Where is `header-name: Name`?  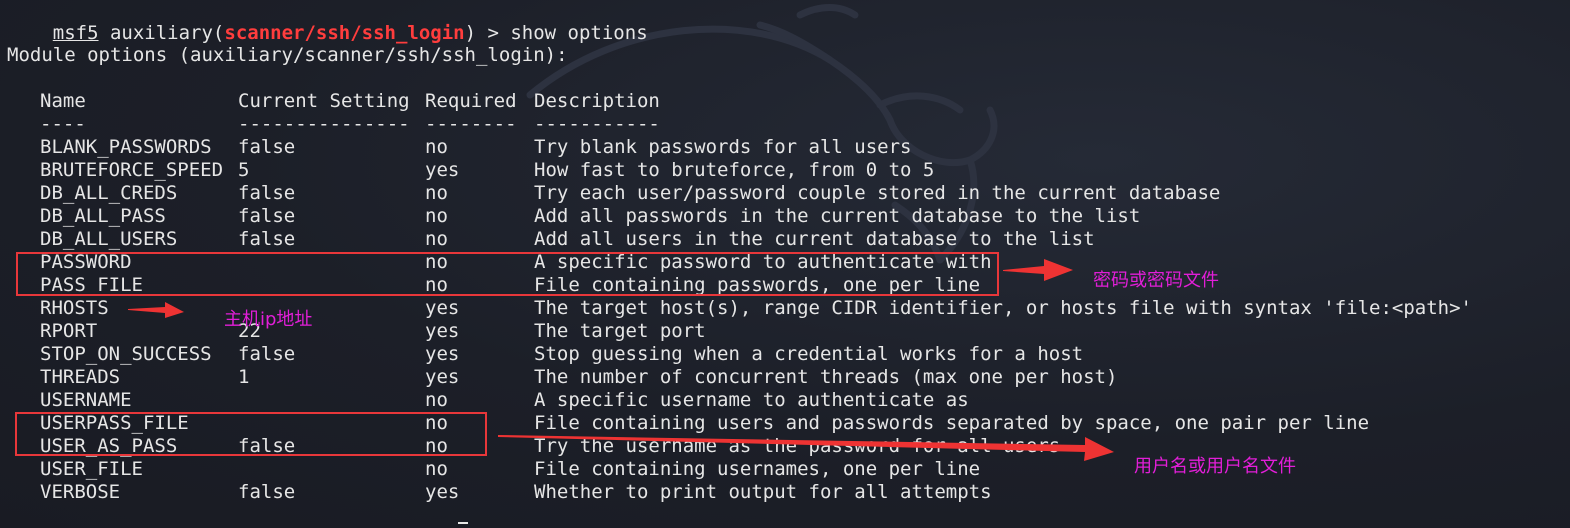
header-name: Name is located at coordinates (63, 101).